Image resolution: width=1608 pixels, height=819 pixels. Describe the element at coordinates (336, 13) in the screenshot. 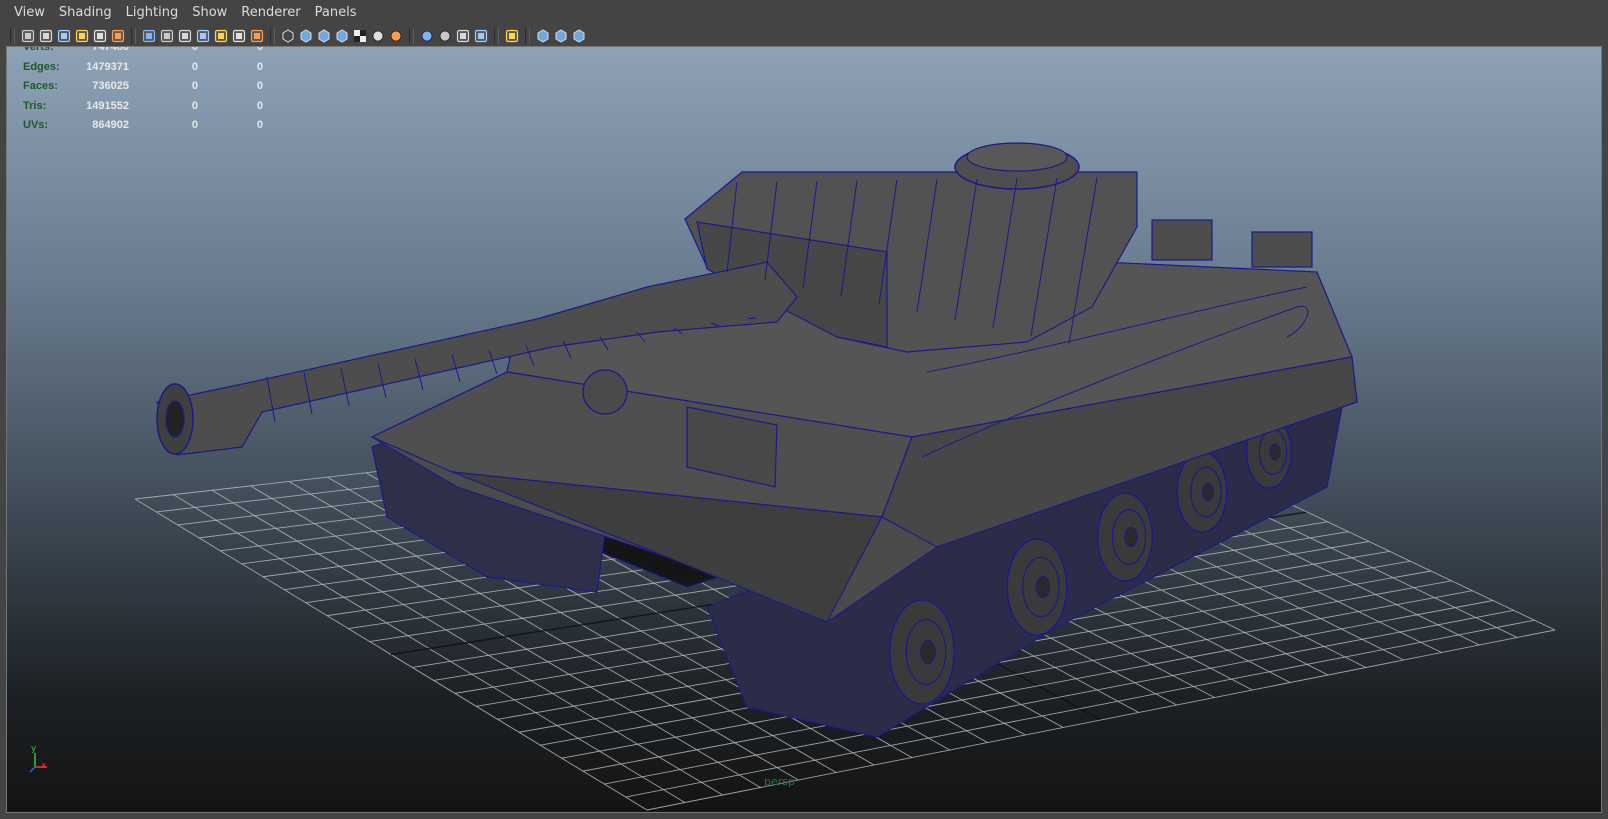

I see `menu-panels: Panels` at that location.